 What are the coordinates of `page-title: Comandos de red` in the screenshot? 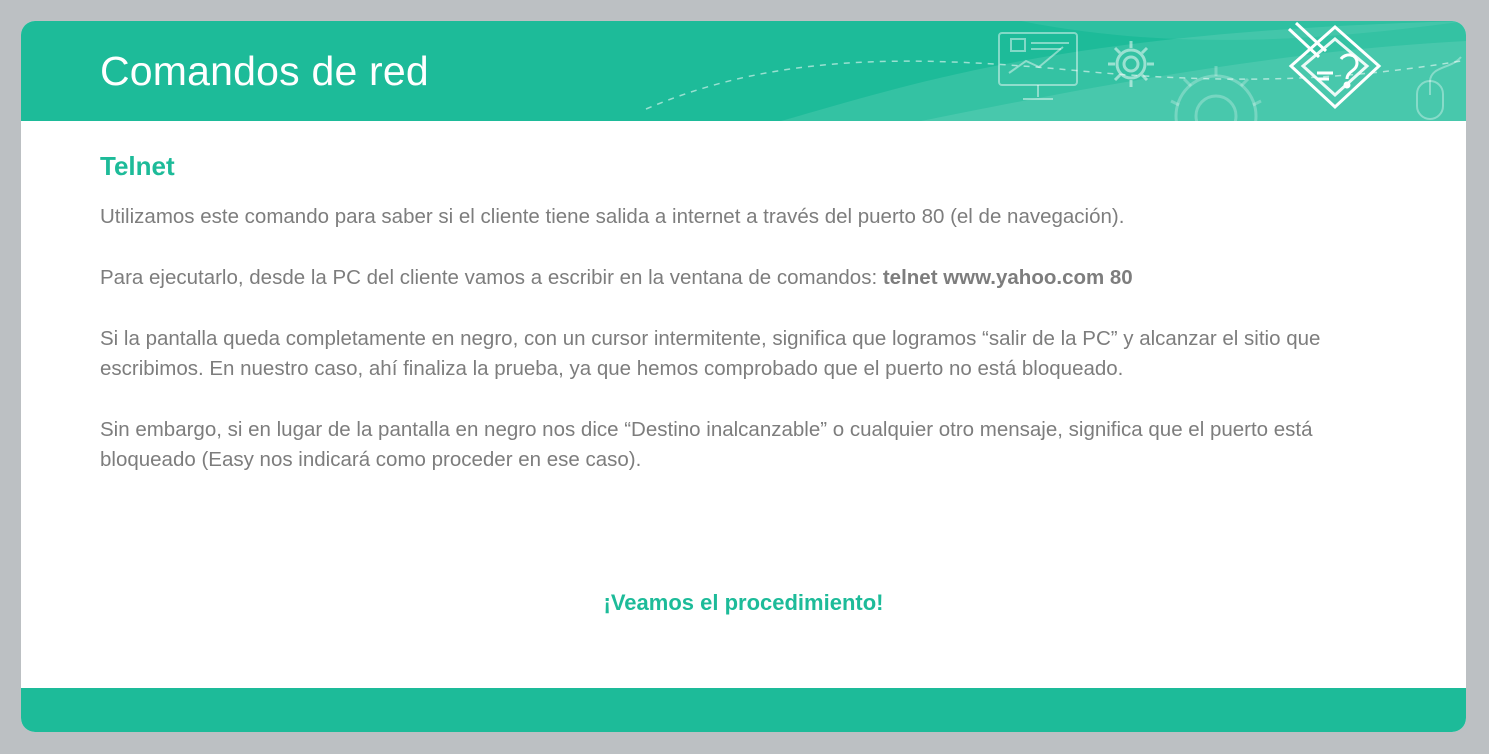 It's located at (264, 71).